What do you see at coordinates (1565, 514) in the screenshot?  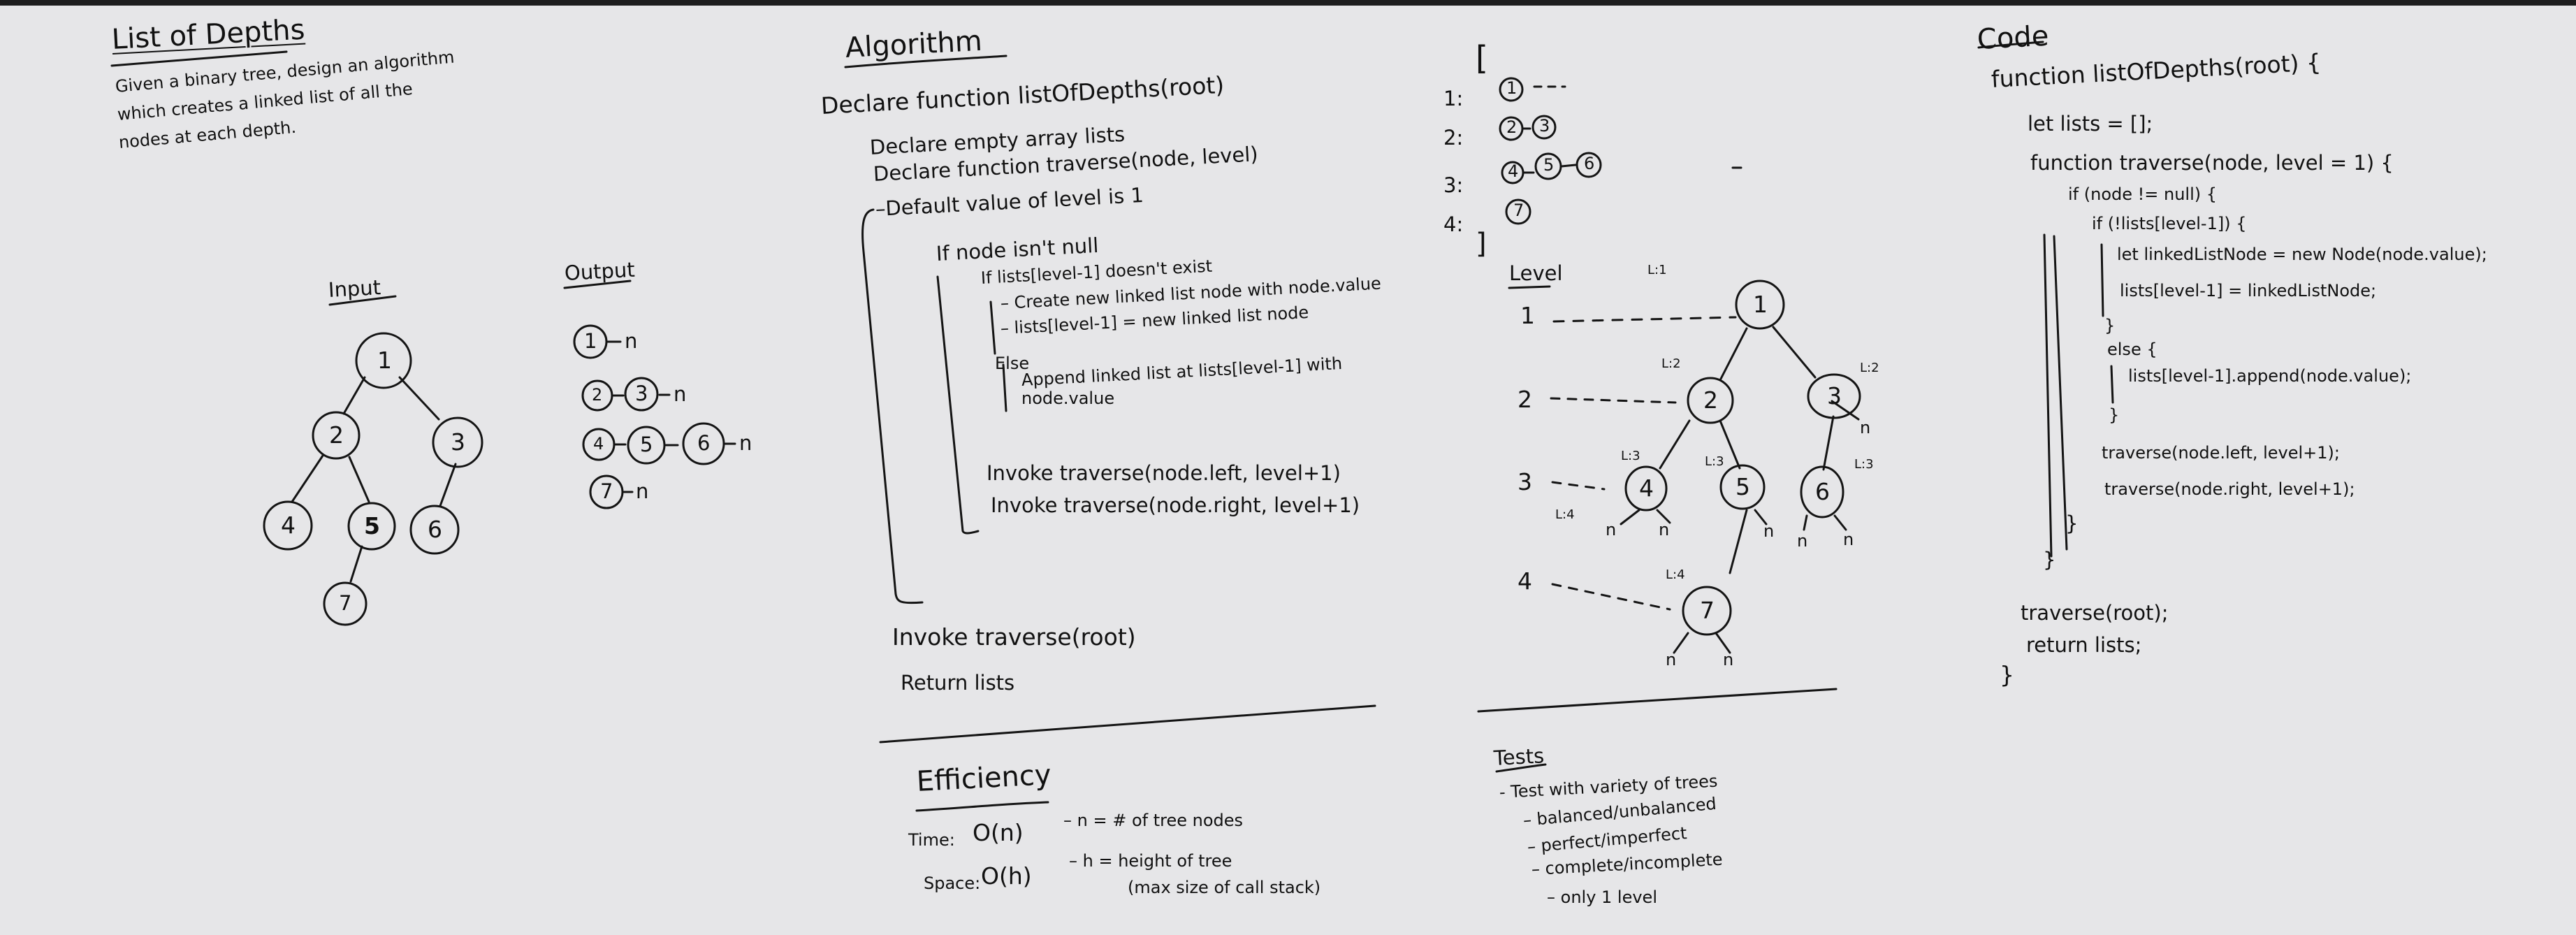 I see `level-note-7: L:4` at bounding box center [1565, 514].